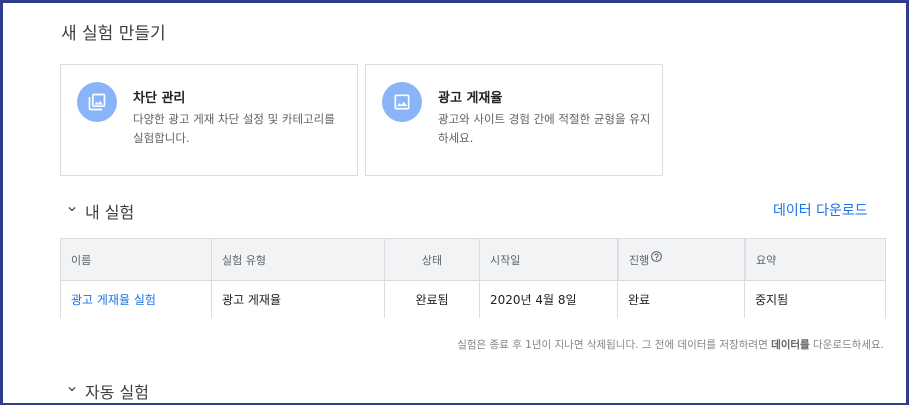 This screenshot has height=405, width=909. What do you see at coordinates (297, 299) in the screenshot?
I see `experiment-type-cell: 광고 게재율` at bounding box center [297, 299].